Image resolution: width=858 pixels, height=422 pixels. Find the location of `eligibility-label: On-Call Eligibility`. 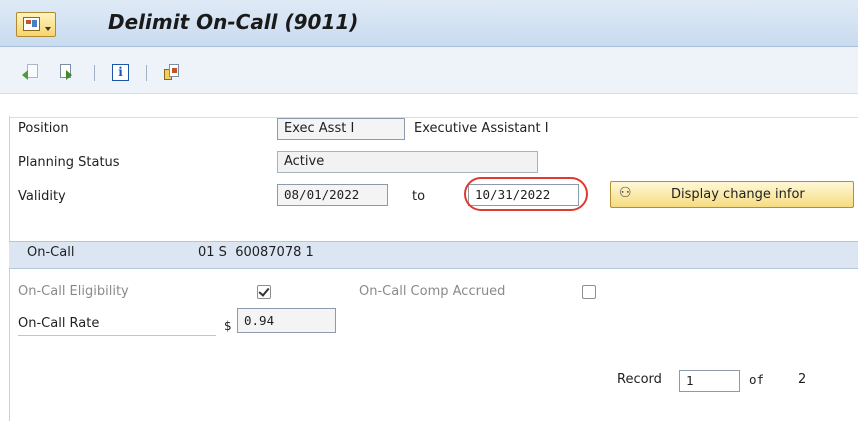

eligibility-label: On-Call Eligibility is located at coordinates (73, 291).